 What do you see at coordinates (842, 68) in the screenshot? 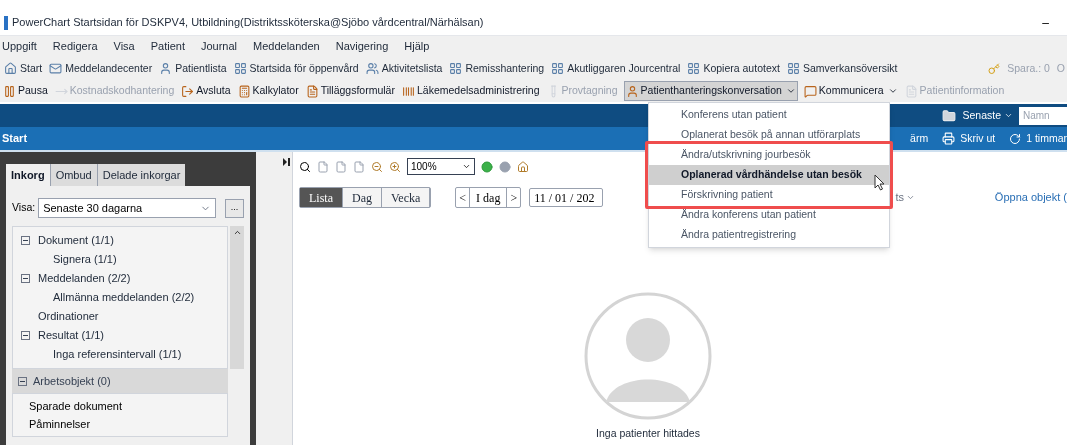
I see `toolbar-button: Samverkansöversikt` at bounding box center [842, 68].